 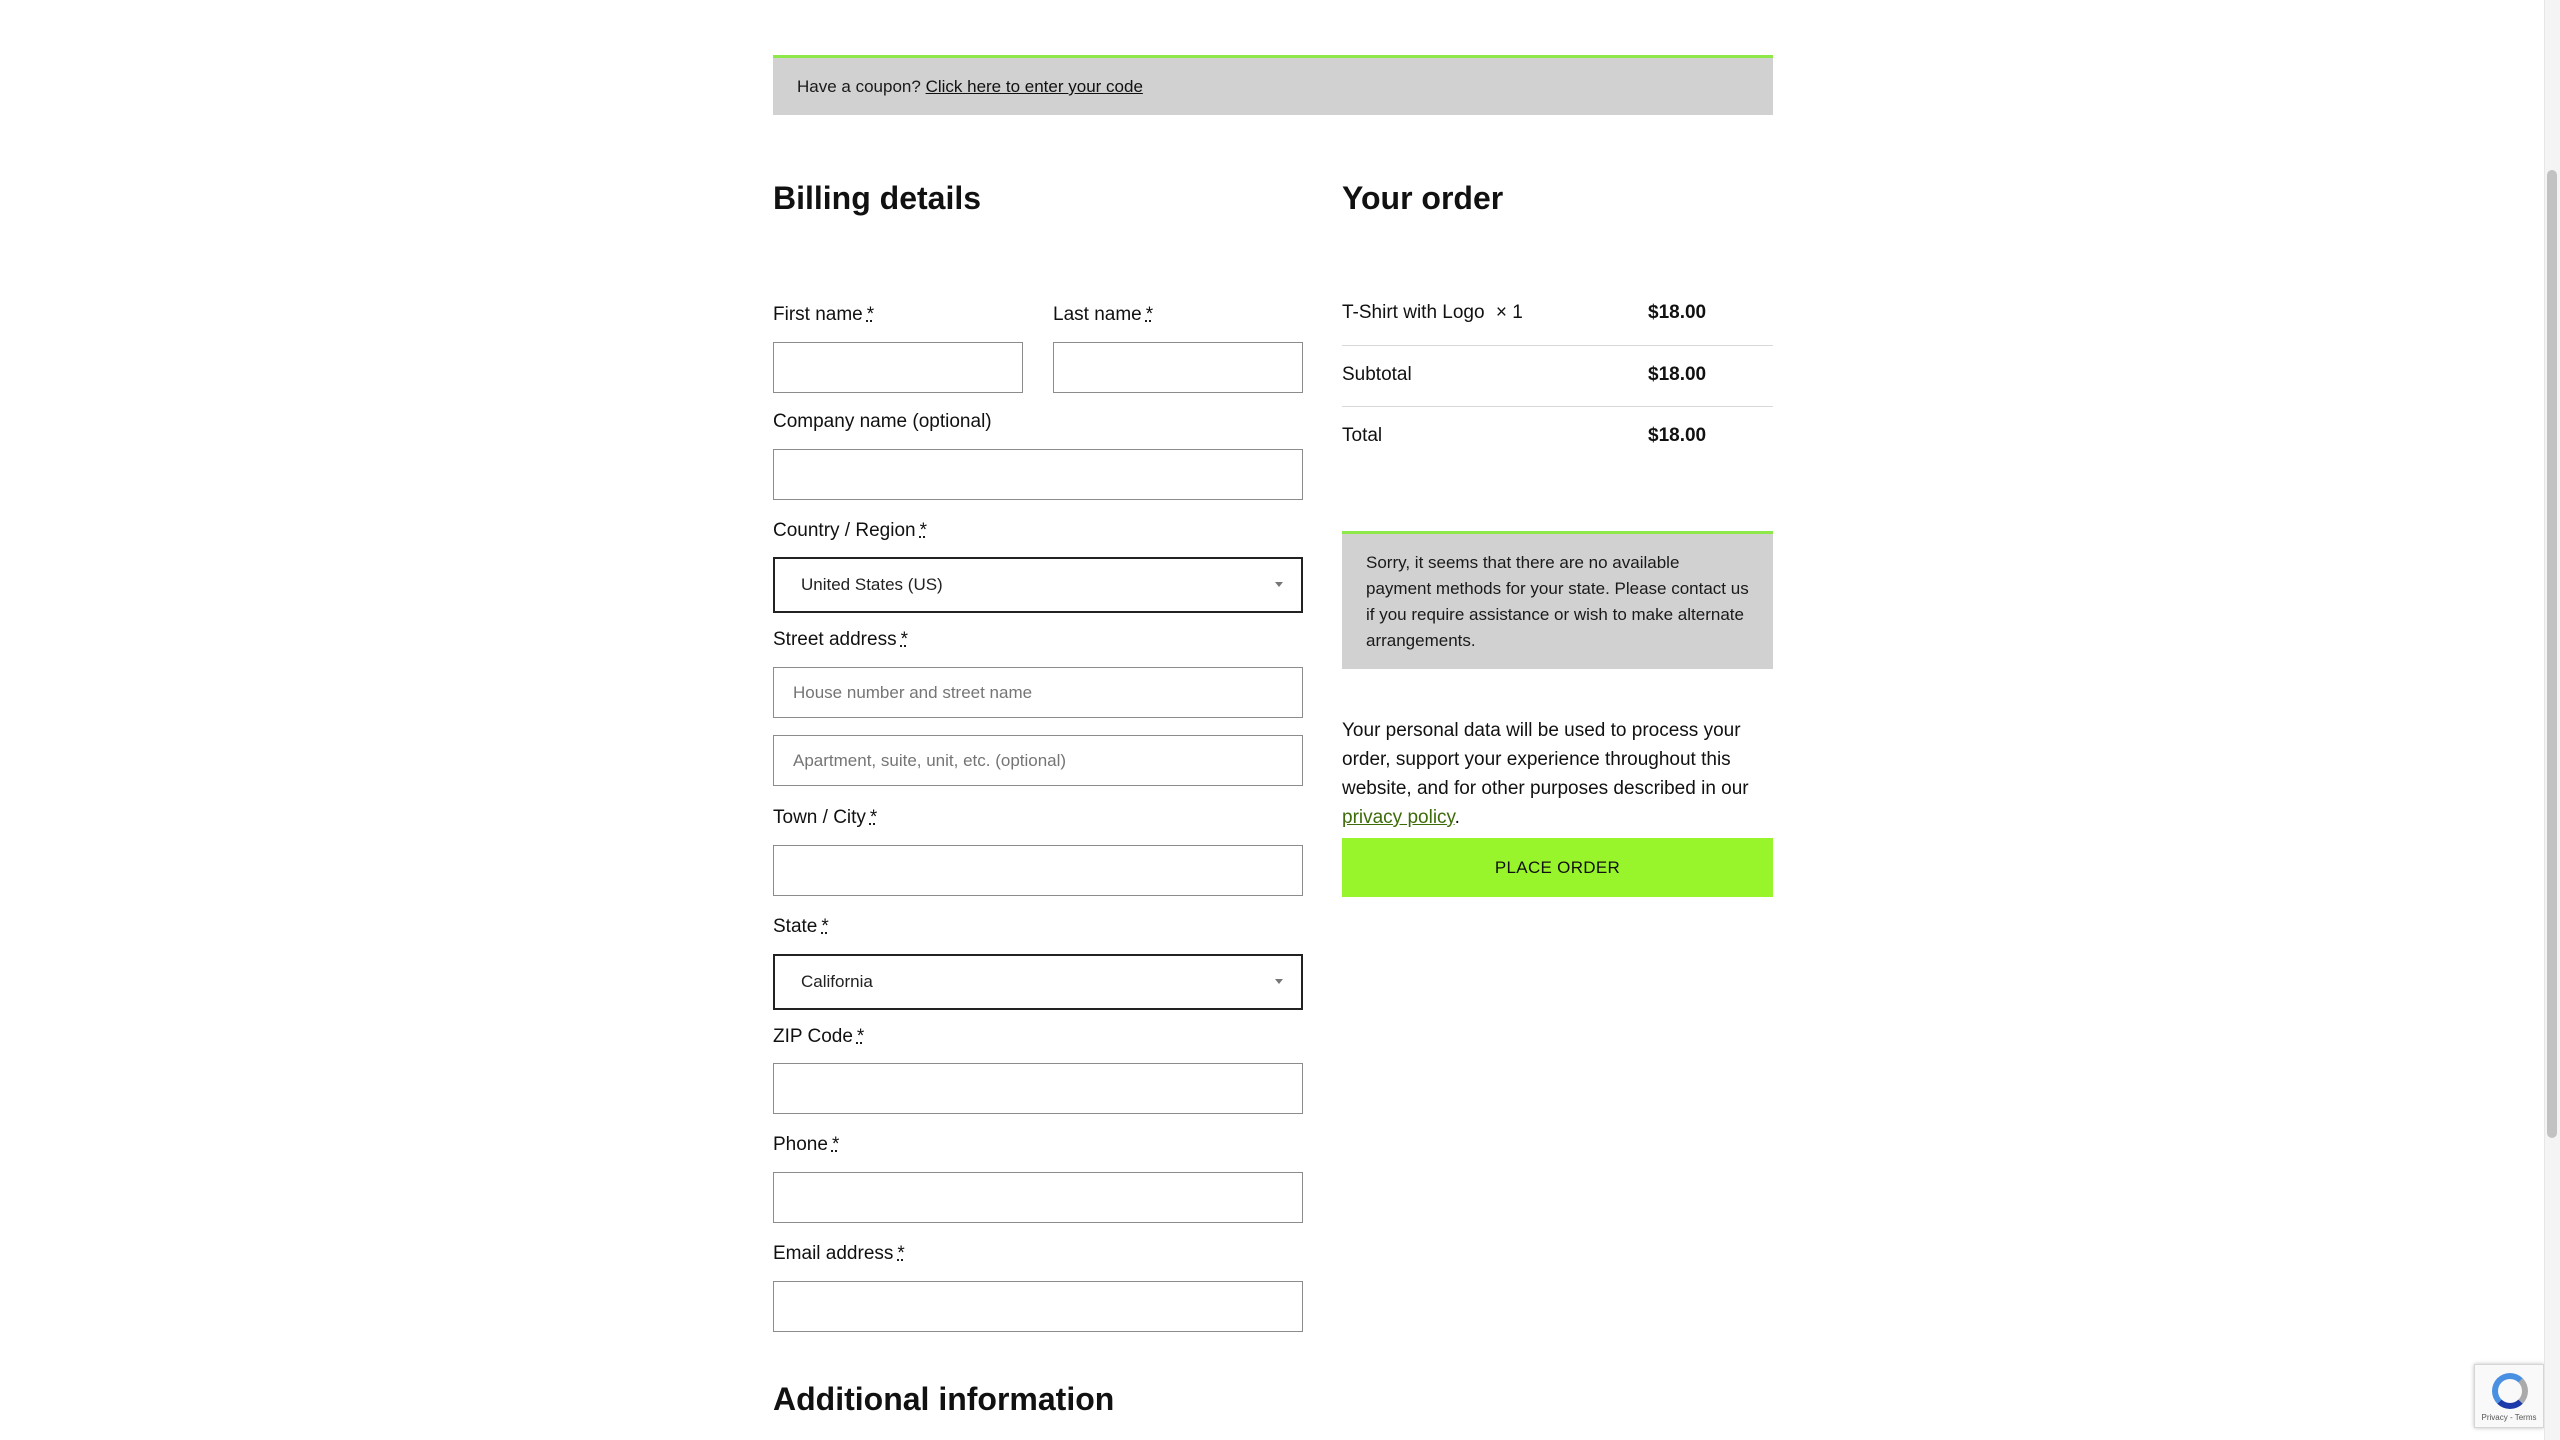 What do you see at coordinates (839, 1253) in the screenshot?
I see `email-address-label: Email address *` at bounding box center [839, 1253].